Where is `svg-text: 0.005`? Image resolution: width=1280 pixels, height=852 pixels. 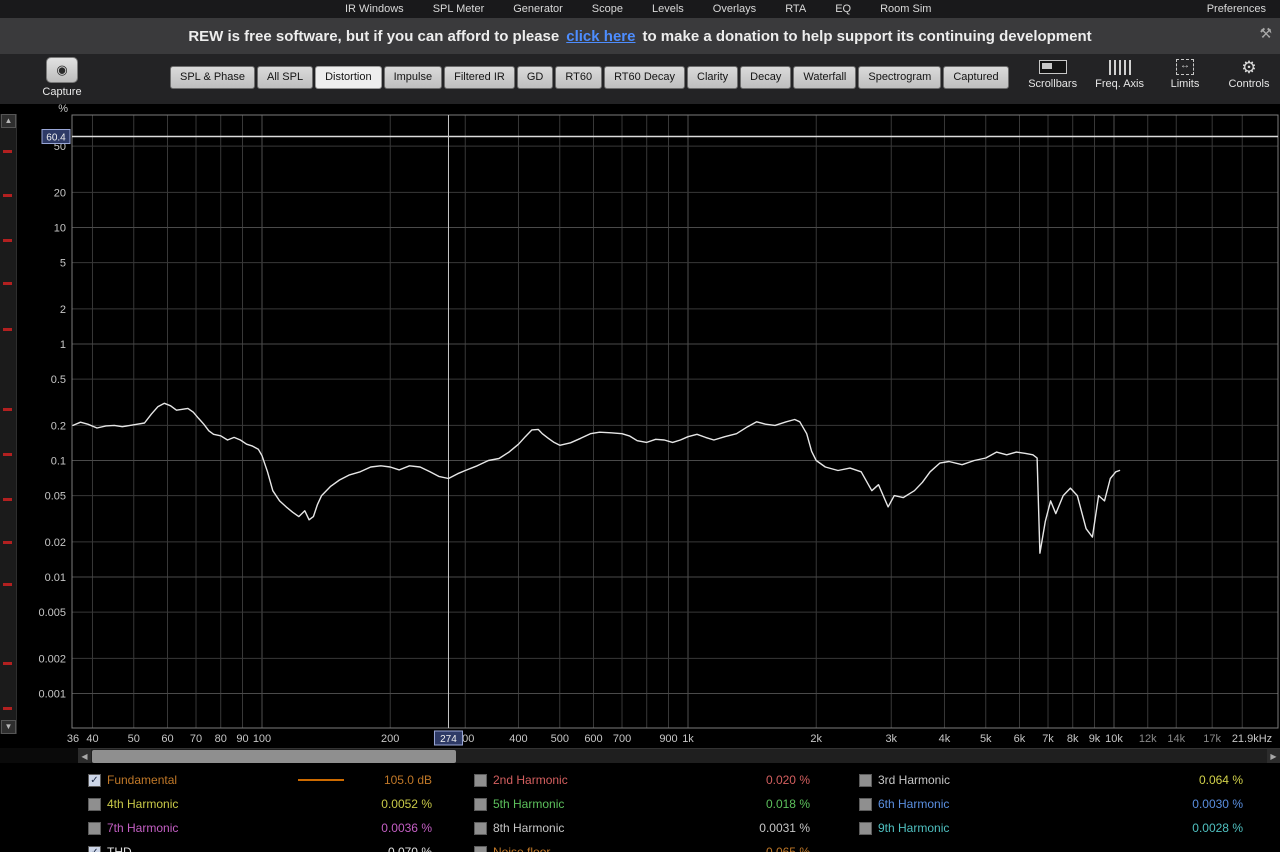
svg-text: 0.005 is located at coordinates (52, 613).